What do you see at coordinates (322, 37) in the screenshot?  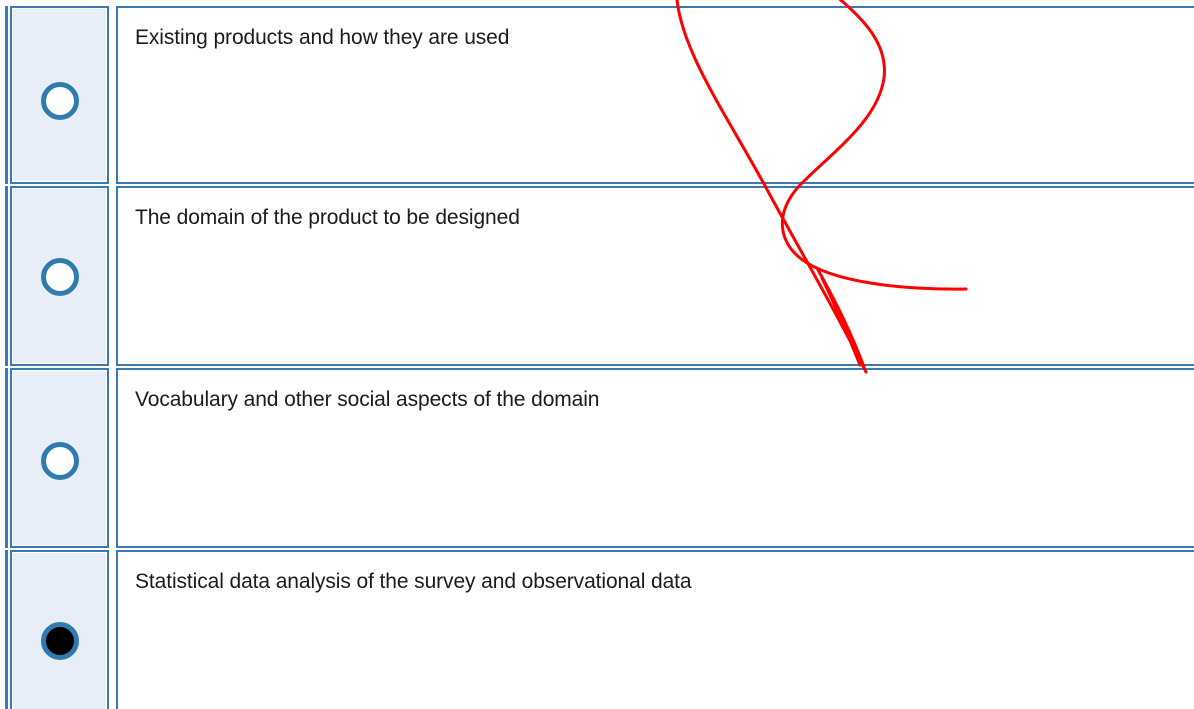 I see `option-label: Existing products and how they are used` at bounding box center [322, 37].